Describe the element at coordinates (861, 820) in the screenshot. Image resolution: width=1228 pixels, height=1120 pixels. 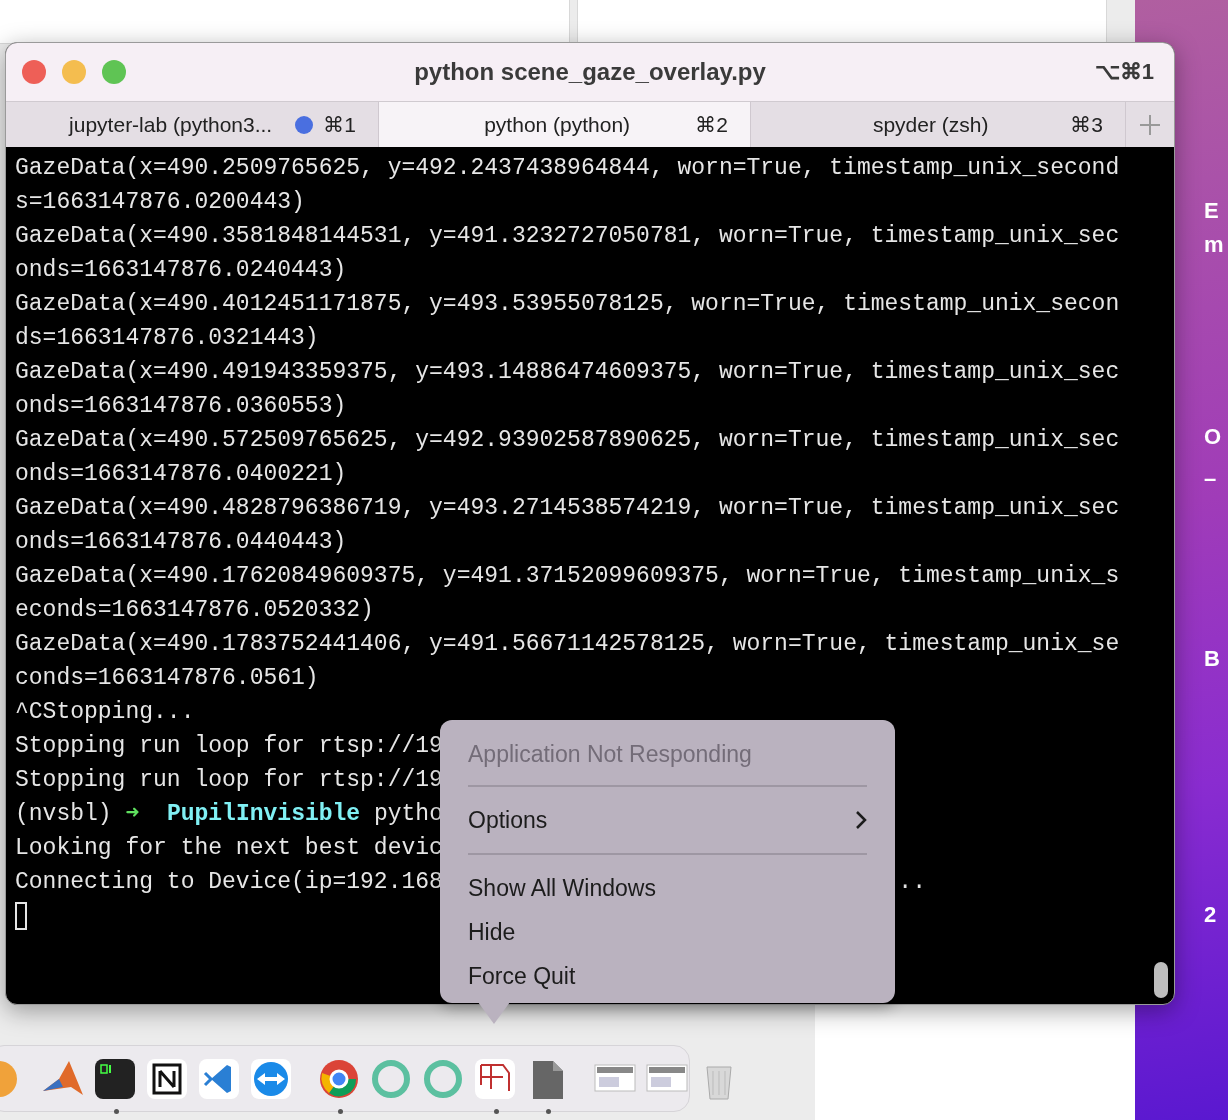
I see `chevron-right-icon` at that location.